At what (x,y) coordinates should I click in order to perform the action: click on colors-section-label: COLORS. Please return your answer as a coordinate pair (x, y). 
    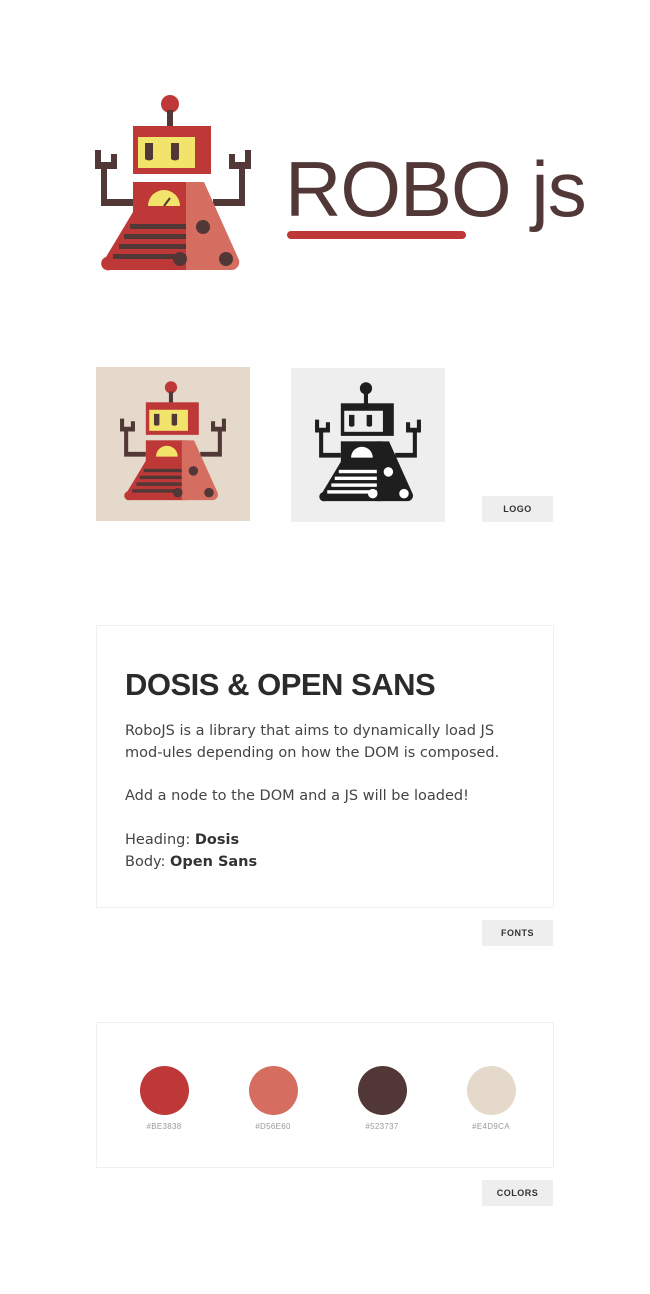
    Looking at the image, I should click on (517, 1193).